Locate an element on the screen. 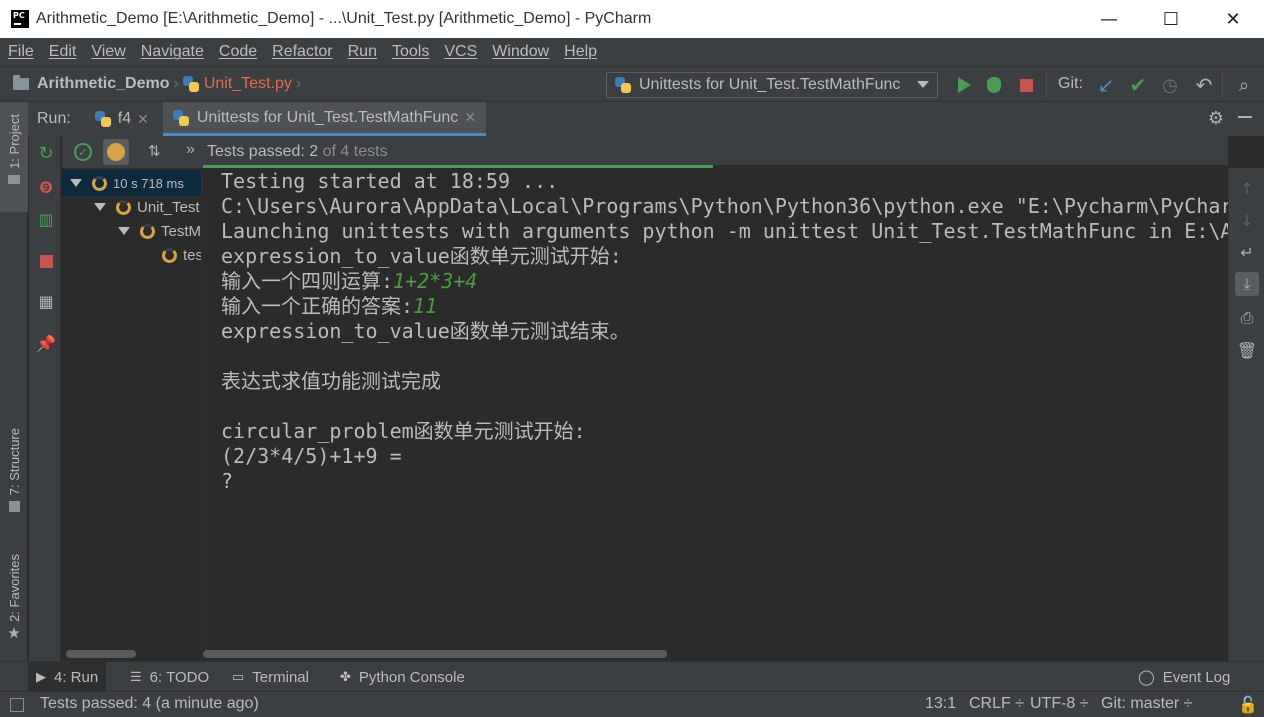 This screenshot has width=1264, height=717. pin-tab-button: 📌 is located at coordinates (46, 343).